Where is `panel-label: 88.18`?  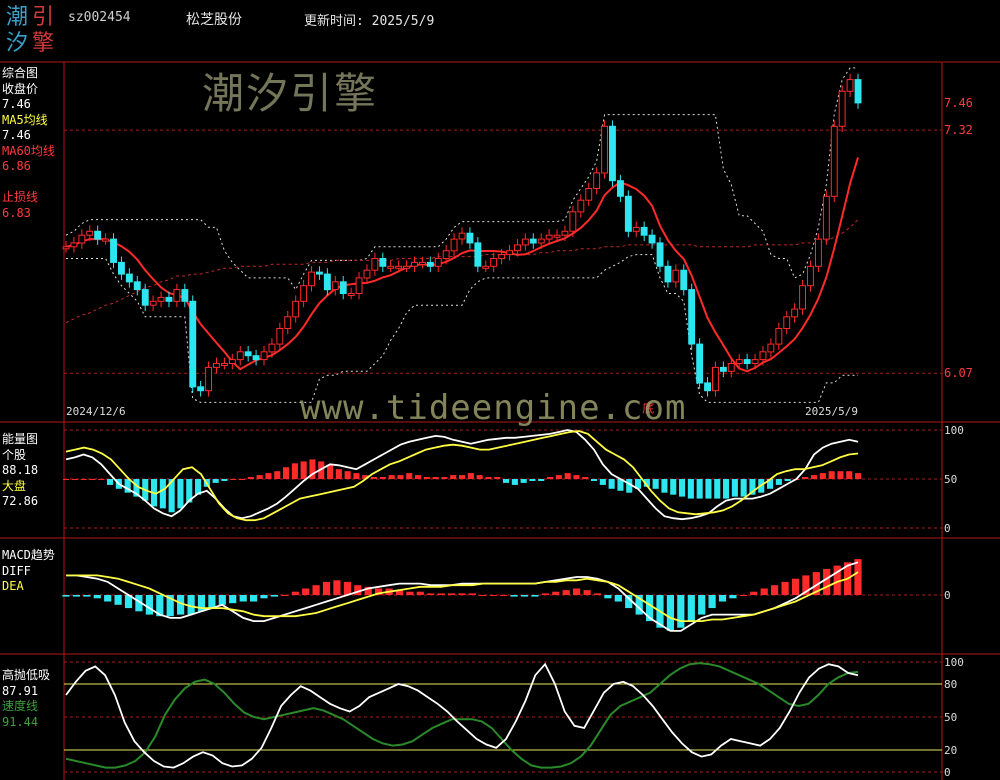 panel-label: 88.18 is located at coordinates (20, 470).